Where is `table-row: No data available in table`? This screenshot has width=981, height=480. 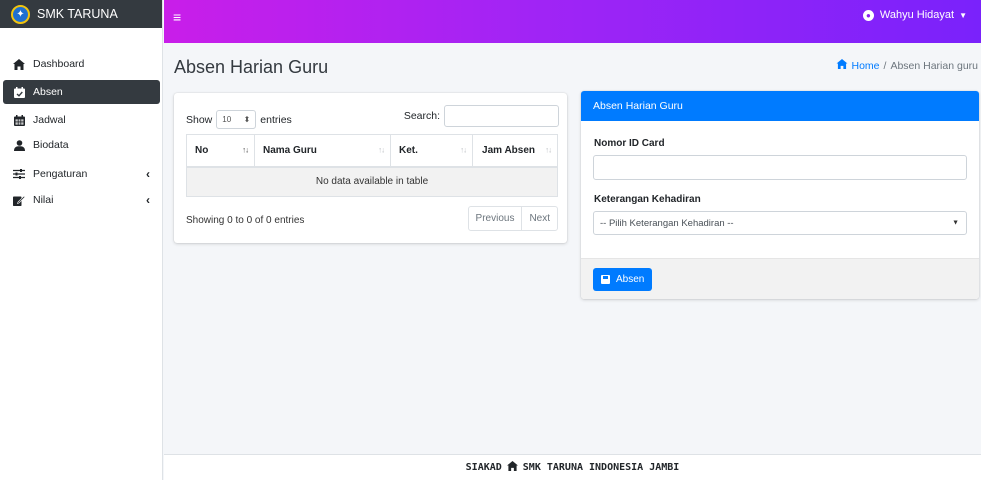 table-row: No data available in table is located at coordinates (372, 181).